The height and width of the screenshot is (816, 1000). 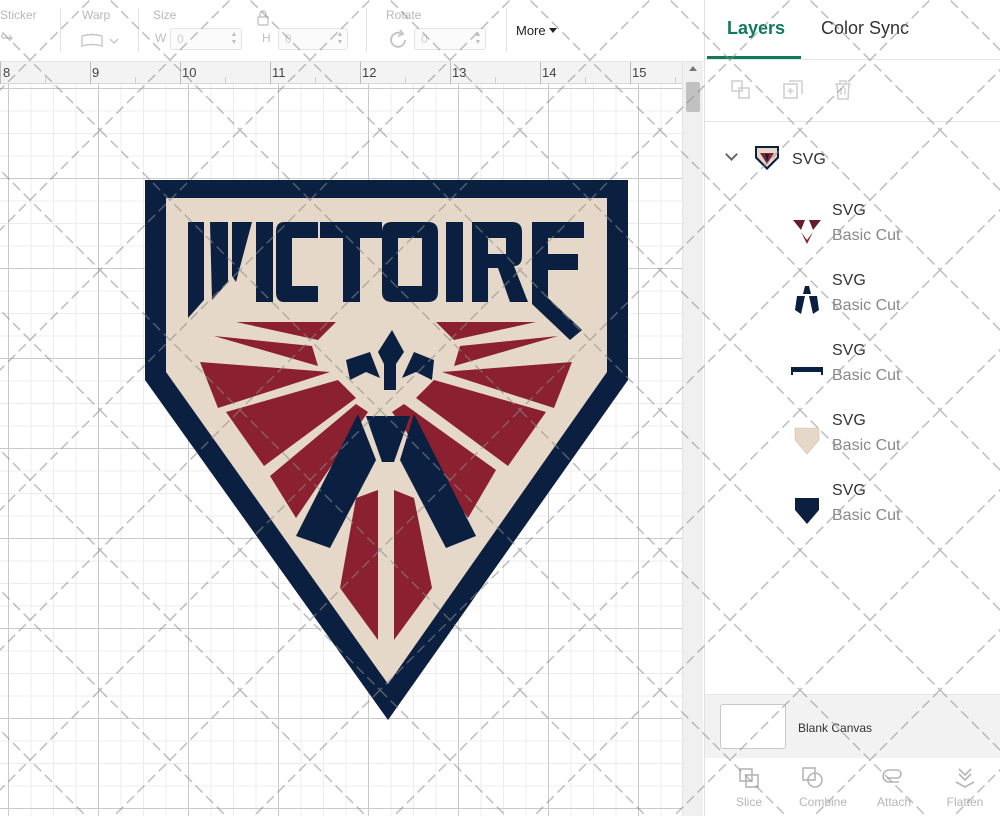 I want to click on paperclip-icon, so click(x=892, y=776).